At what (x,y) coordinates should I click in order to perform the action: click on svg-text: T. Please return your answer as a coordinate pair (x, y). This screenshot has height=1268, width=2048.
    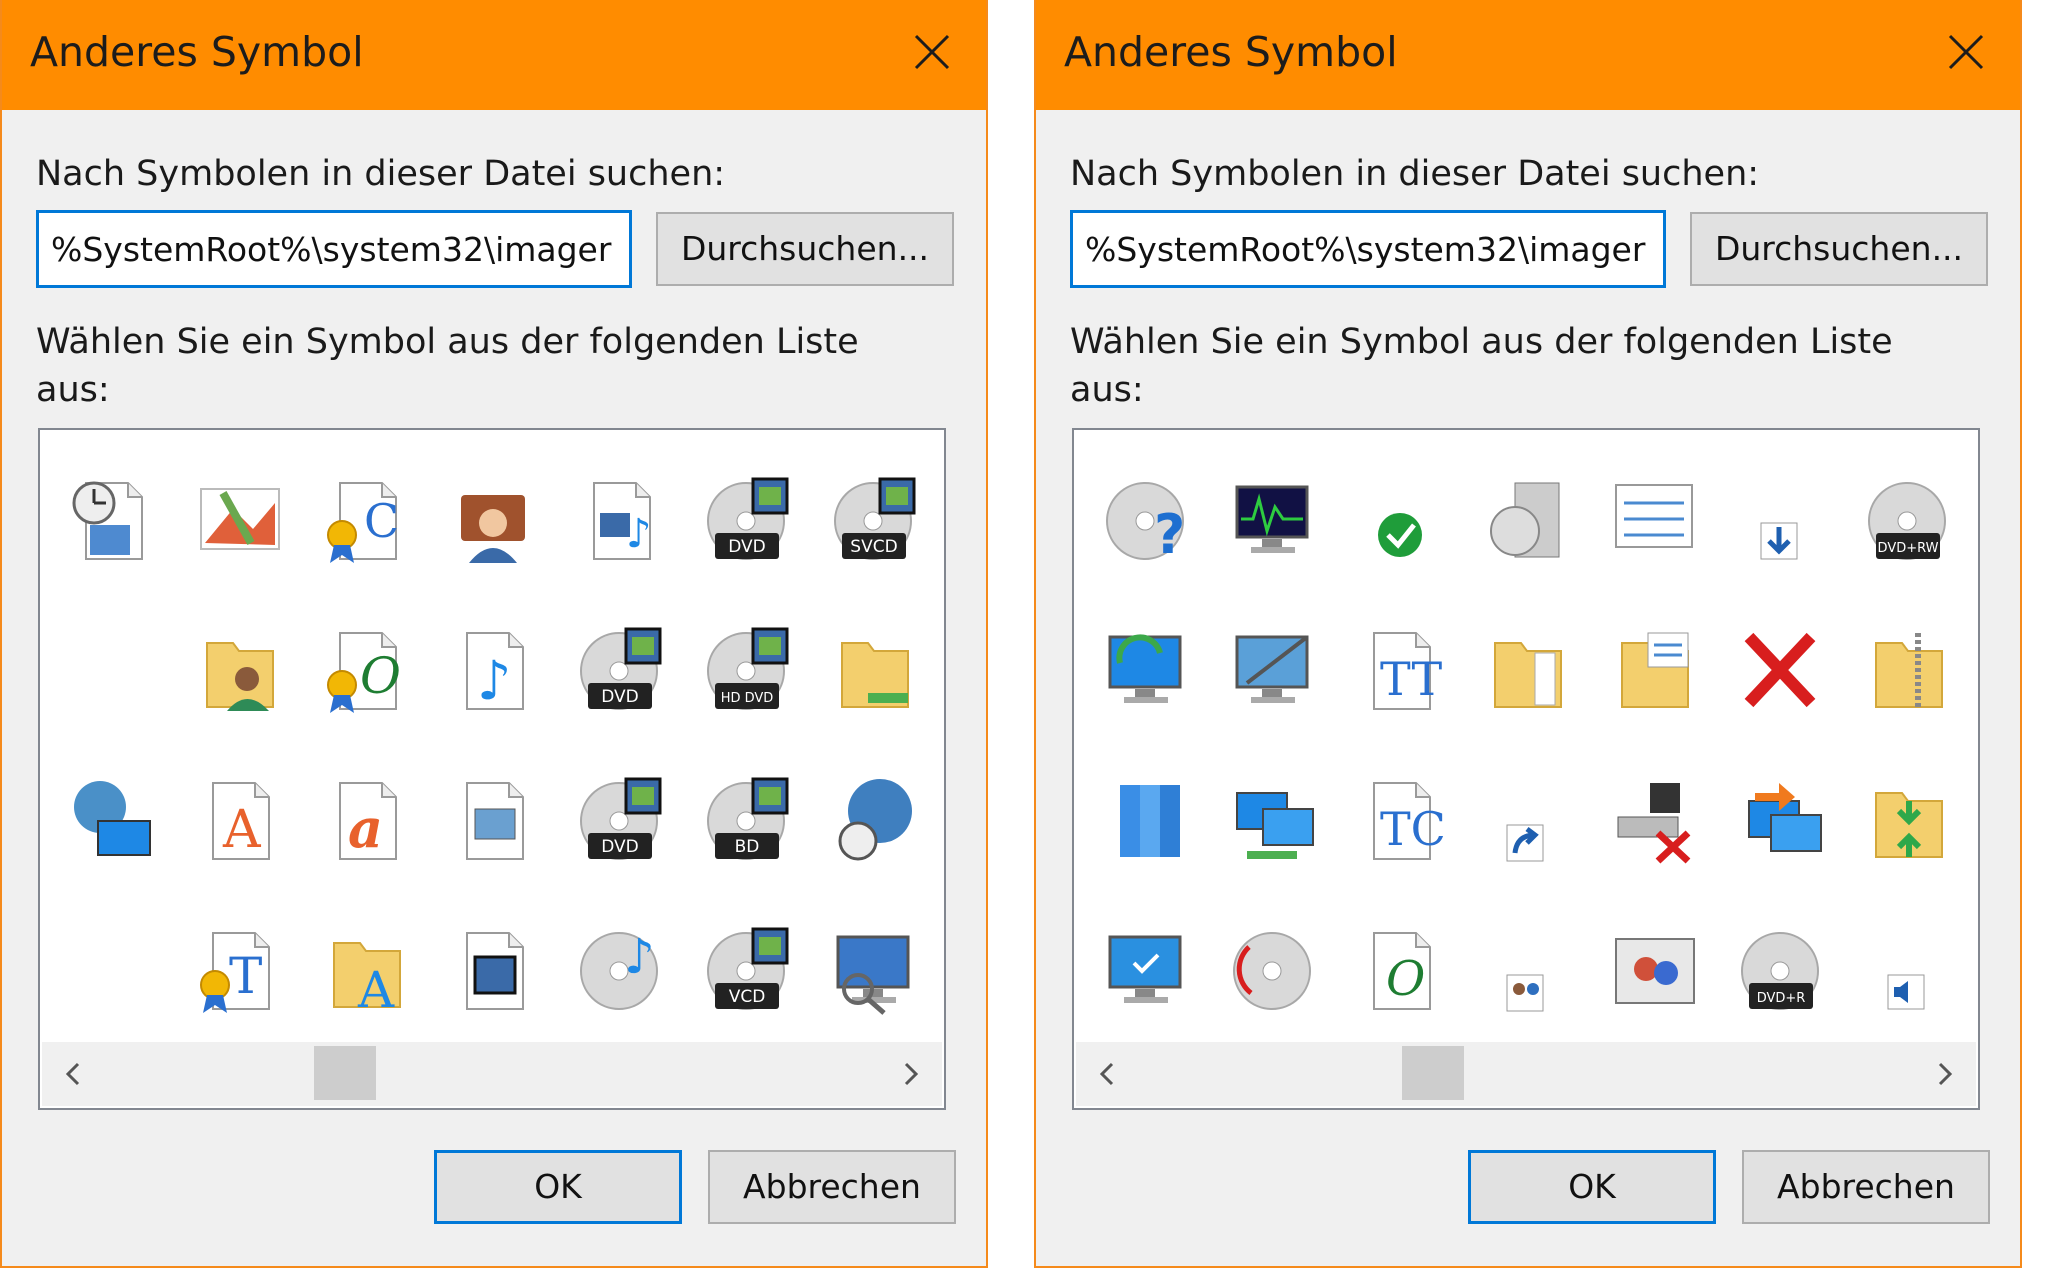
    Looking at the image, I should click on (245, 976).